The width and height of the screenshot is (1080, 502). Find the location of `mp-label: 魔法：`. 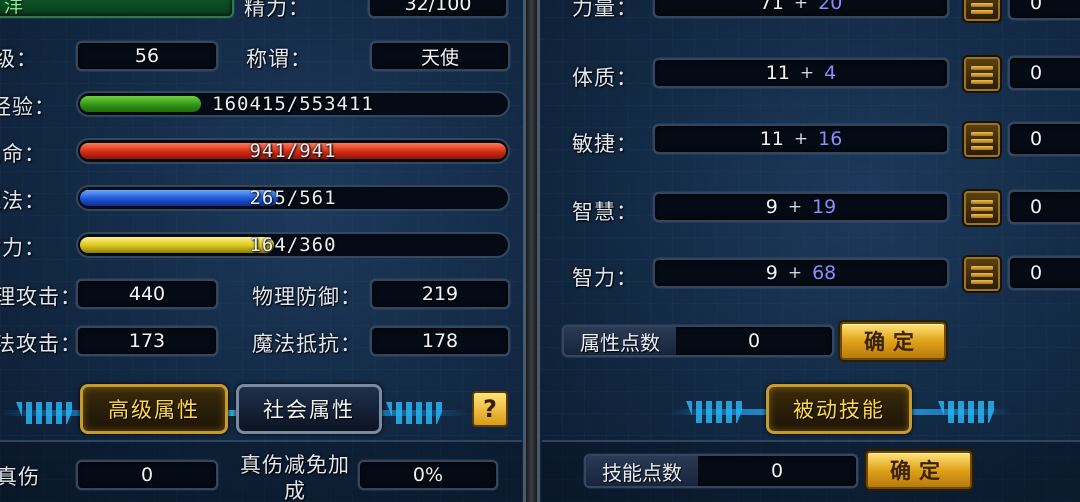

mp-label: 魔法： is located at coordinates (23, 201).